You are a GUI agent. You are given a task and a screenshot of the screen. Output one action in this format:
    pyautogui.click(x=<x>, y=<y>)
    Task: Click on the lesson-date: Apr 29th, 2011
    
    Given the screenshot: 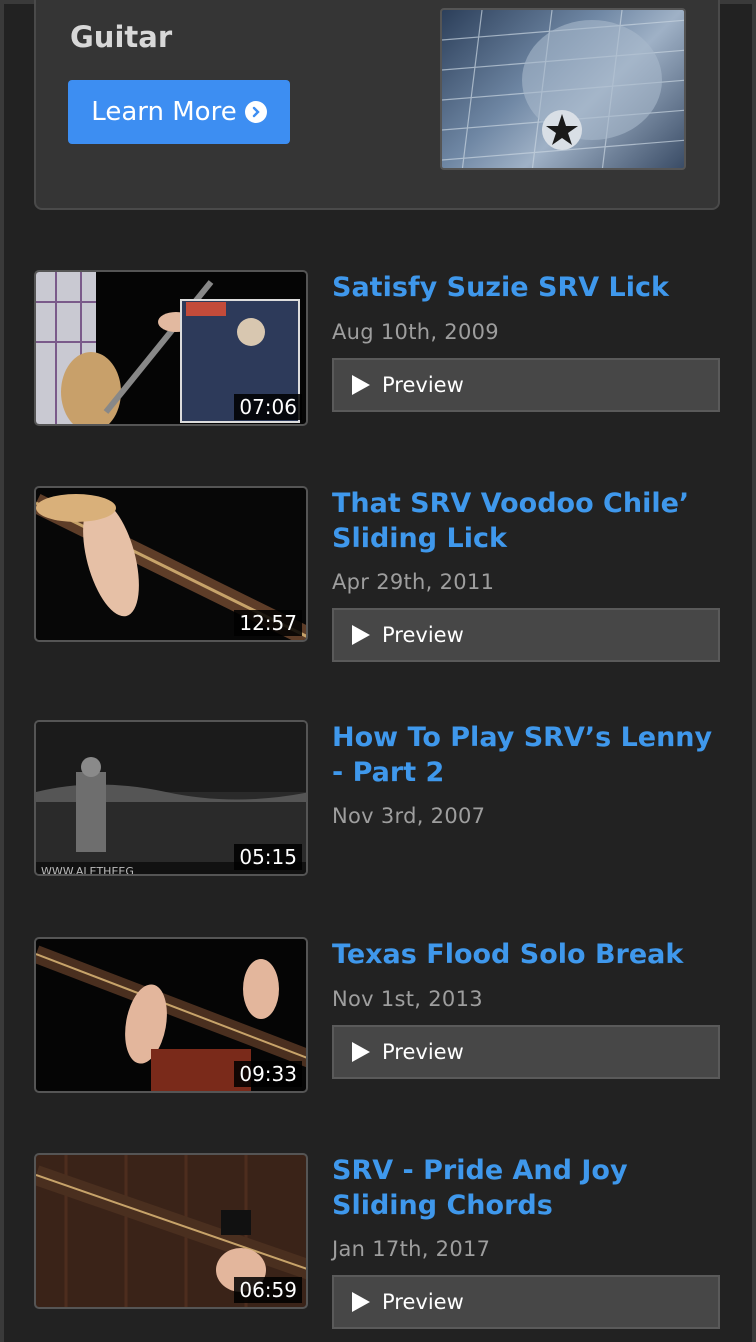 What is the action you would take?
    pyautogui.click(x=413, y=582)
    